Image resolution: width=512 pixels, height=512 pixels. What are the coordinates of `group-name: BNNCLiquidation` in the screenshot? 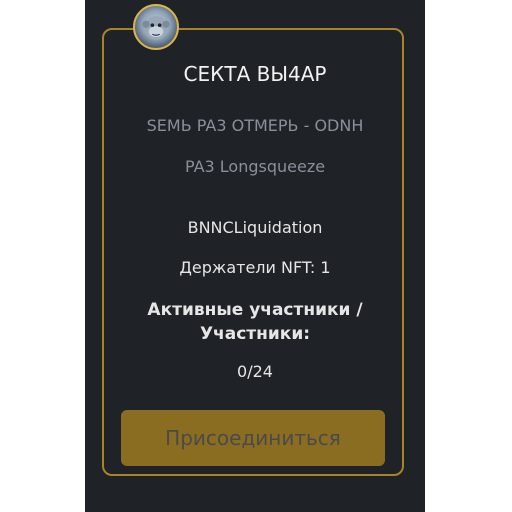 It's located at (255, 227).